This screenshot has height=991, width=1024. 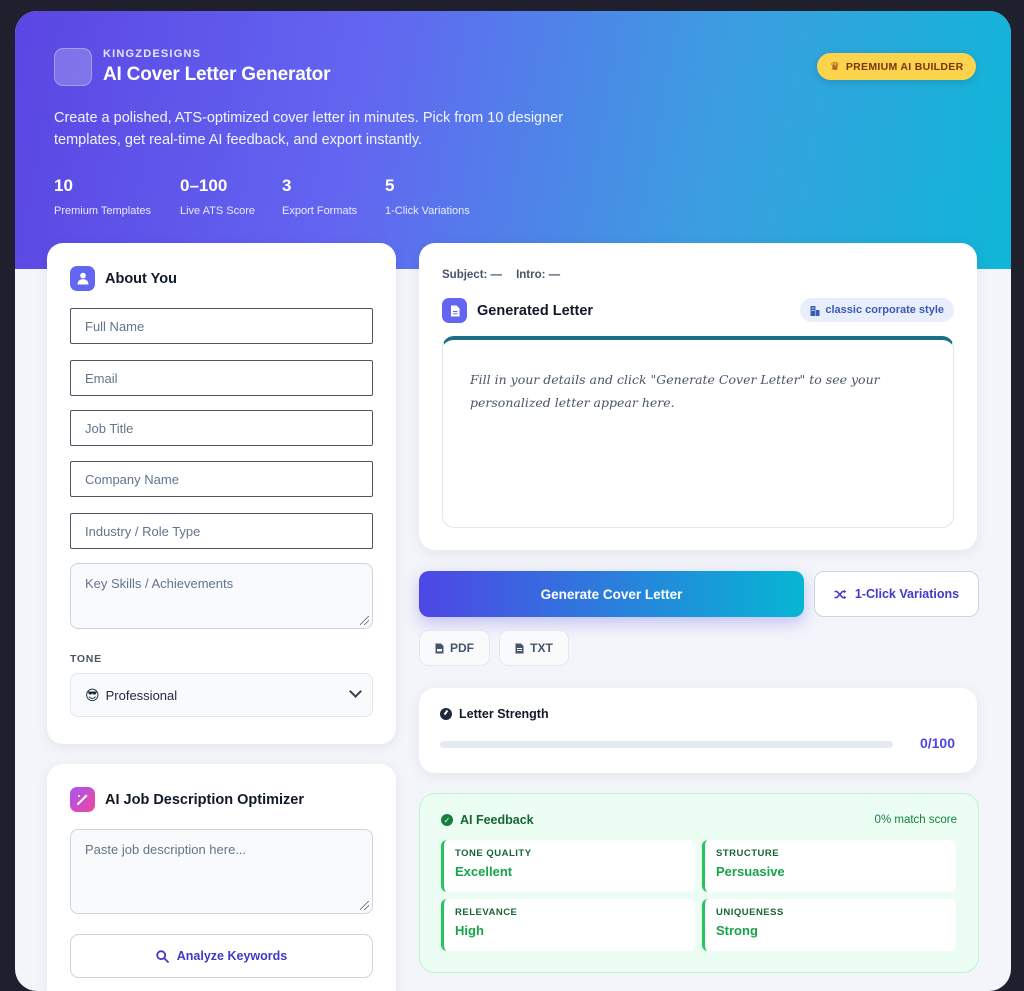 I want to click on stat-label: Premium Templates, so click(x=102, y=211).